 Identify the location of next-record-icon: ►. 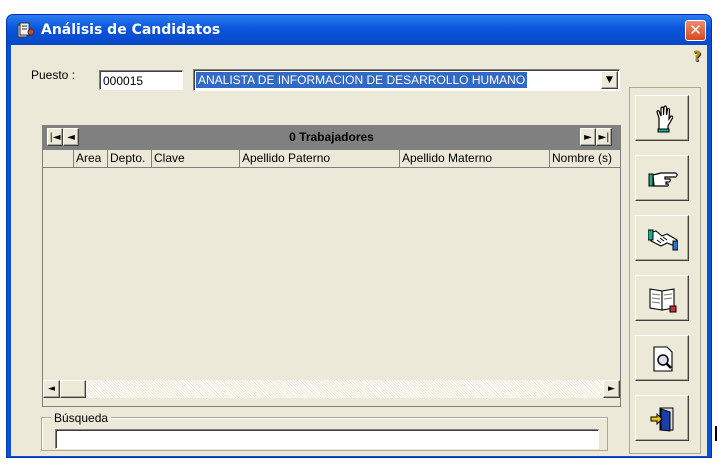
(588, 137).